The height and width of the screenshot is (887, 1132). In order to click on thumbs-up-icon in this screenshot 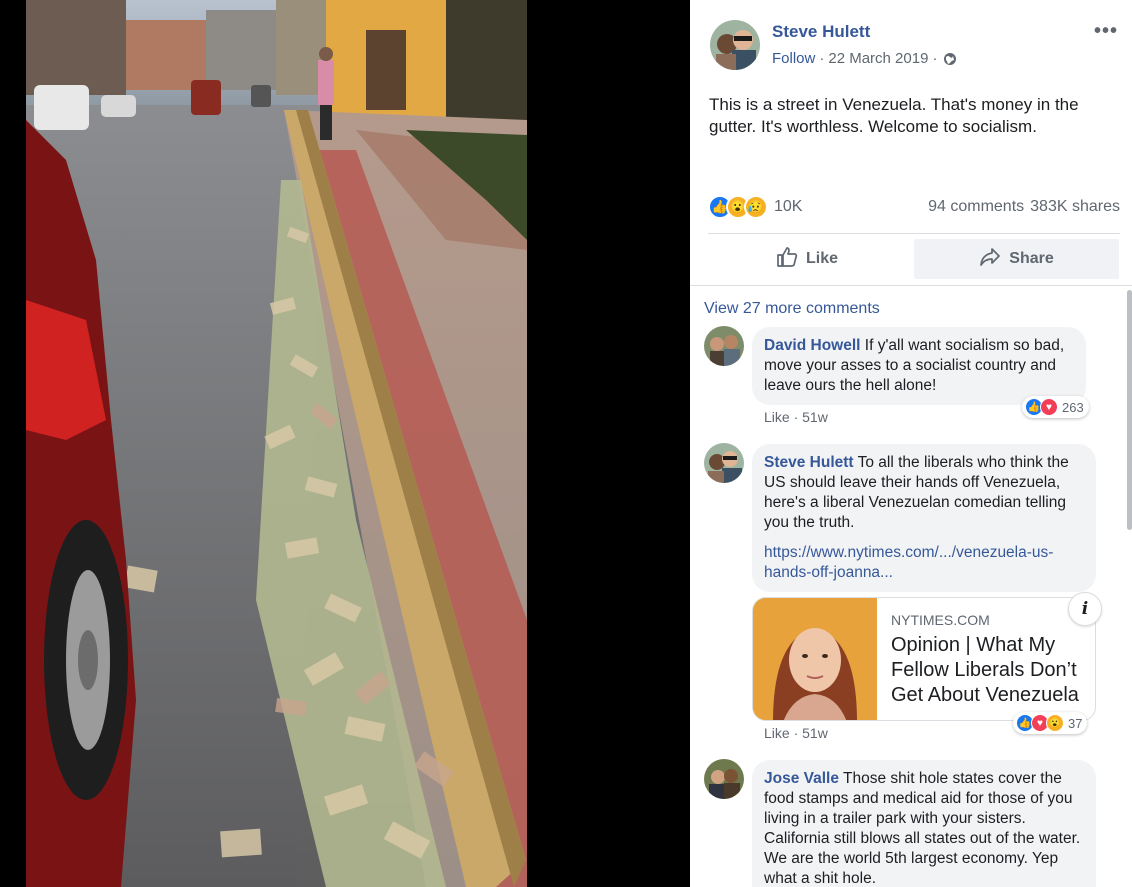, I will do `click(787, 259)`.